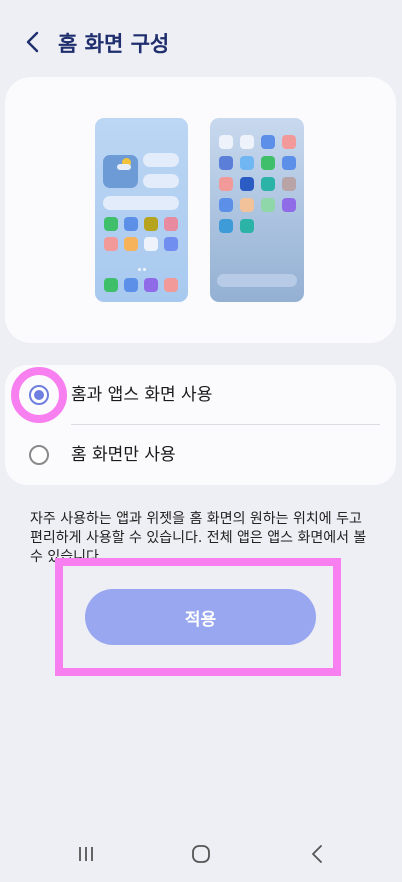 The height and width of the screenshot is (882, 402). Describe the element at coordinates (39, 395) in the screenshot. I see `selection-highlight` at that location.